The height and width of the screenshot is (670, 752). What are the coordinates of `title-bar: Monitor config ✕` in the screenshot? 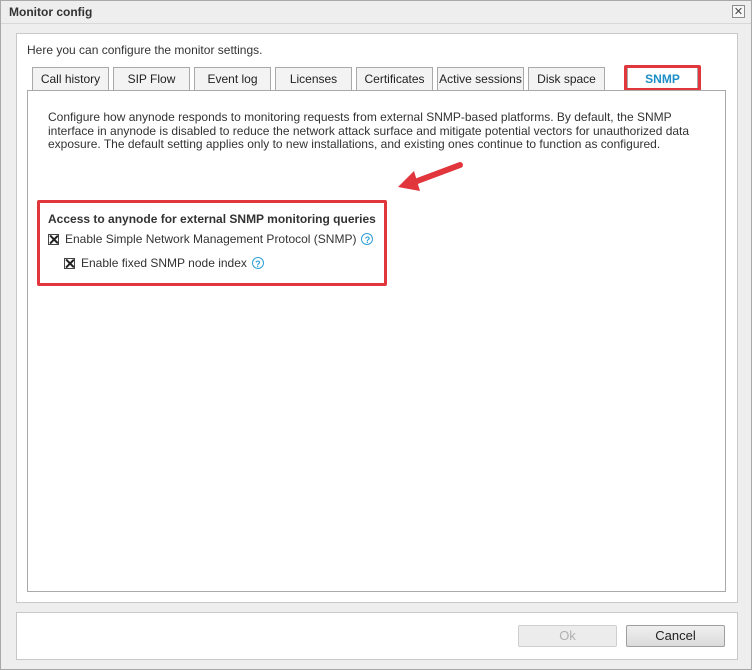 It's located at (376, 12).